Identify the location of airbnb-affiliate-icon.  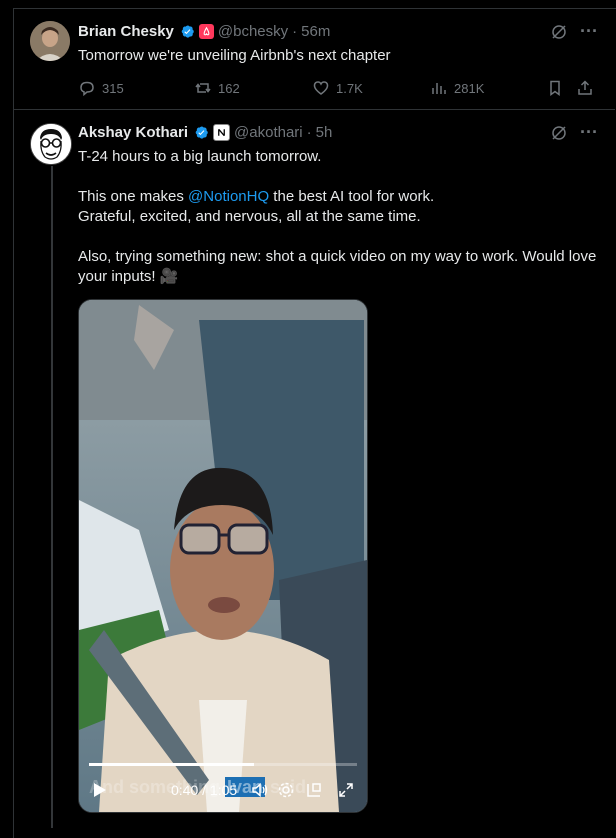
(206, 31).